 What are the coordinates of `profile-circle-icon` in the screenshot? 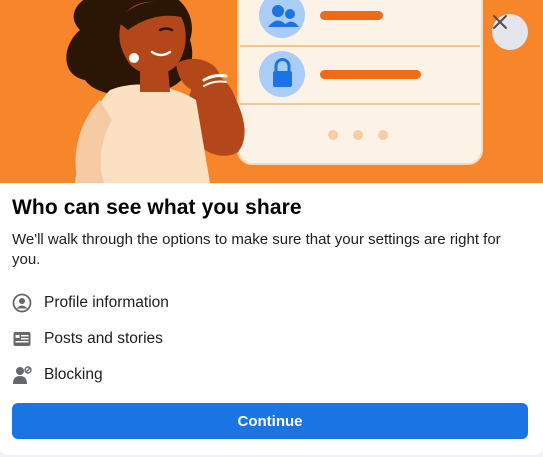 It's located at (22, 303).